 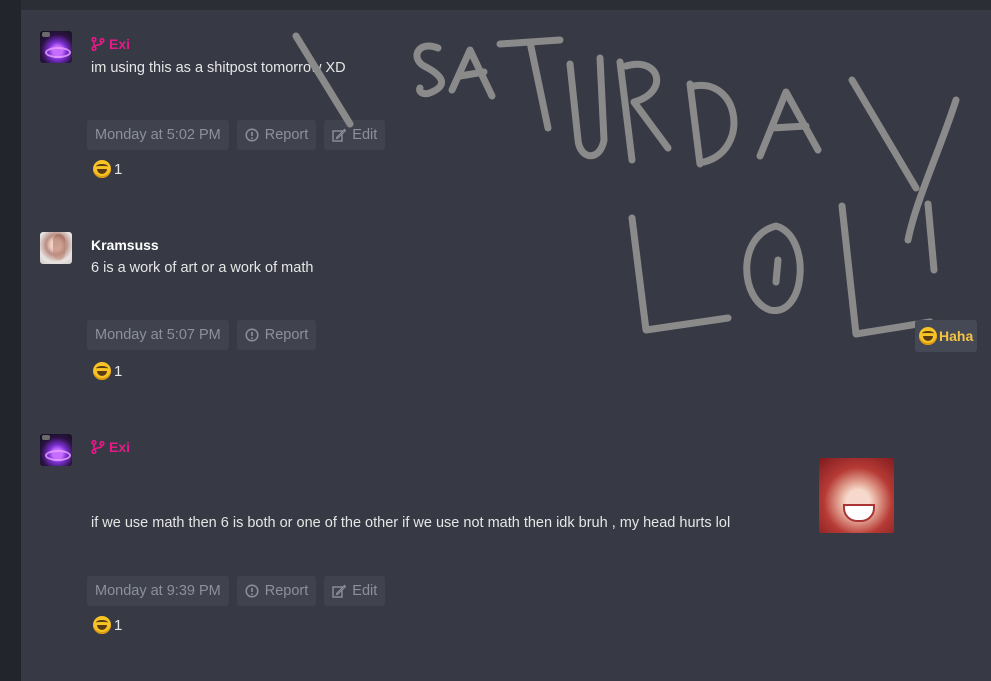 I want to click on top-bar, so click(x=506, y=5).